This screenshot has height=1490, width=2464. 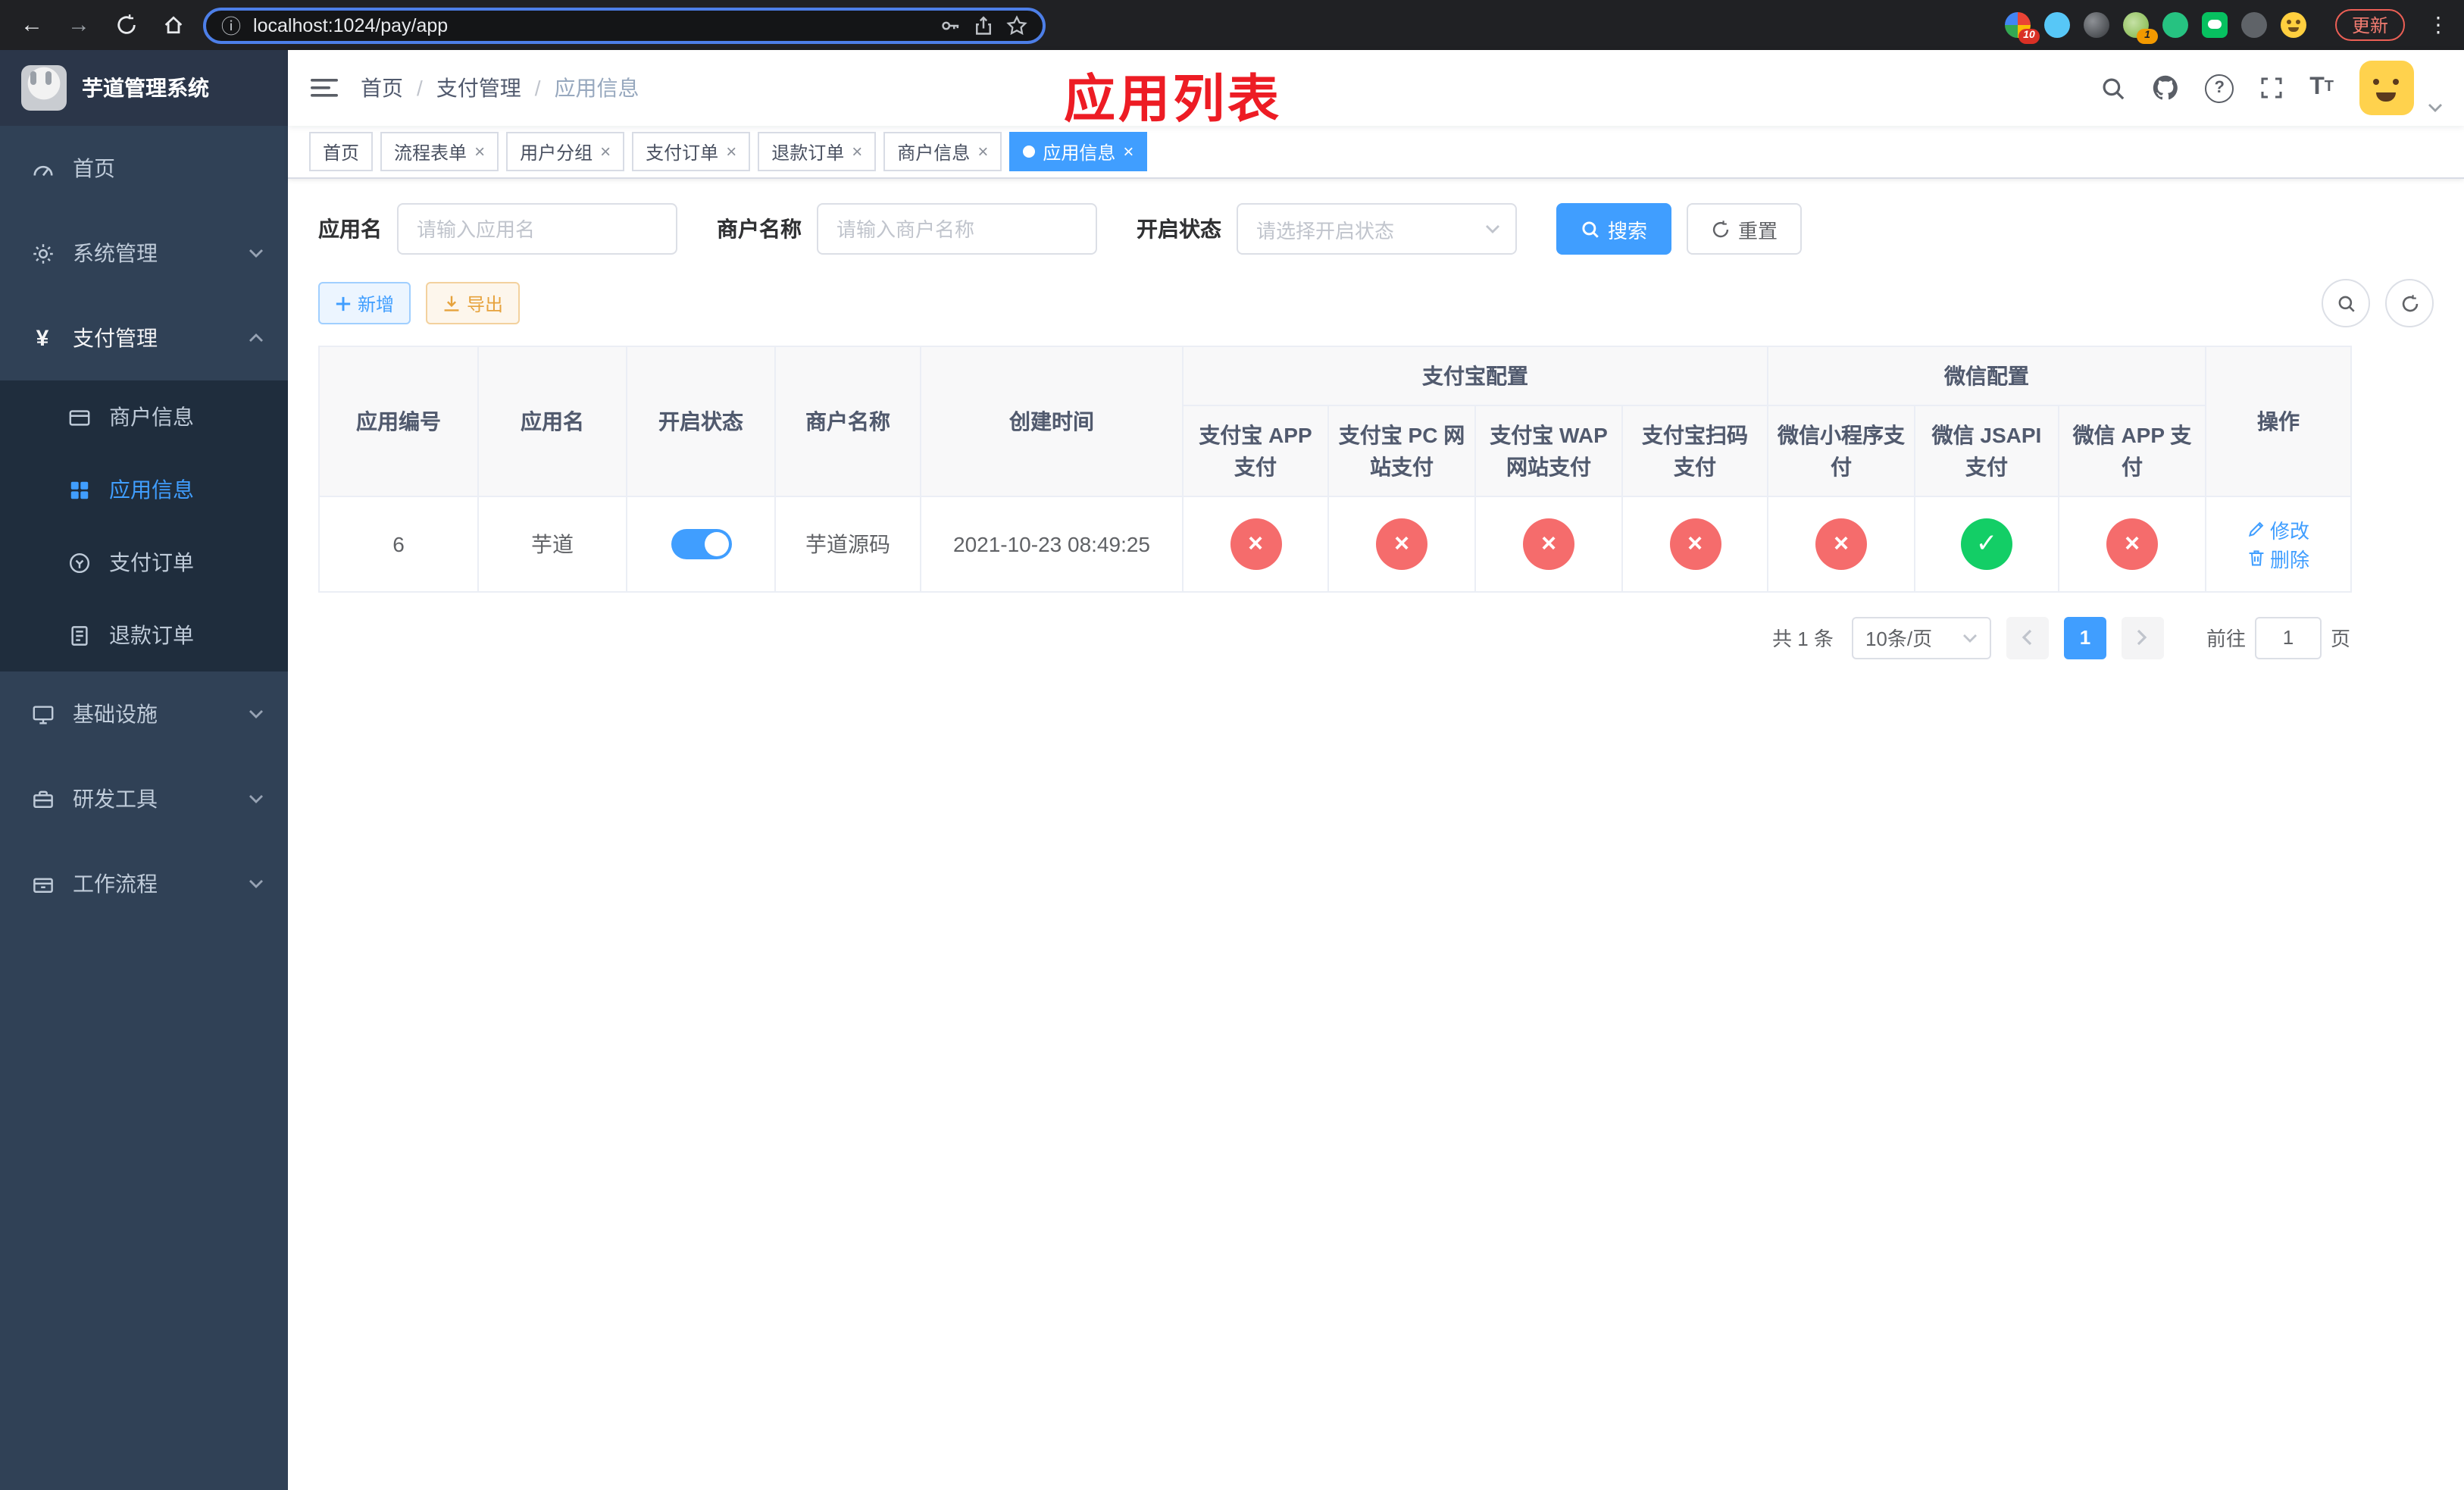 What do you see at coordinates (942, 151) in the screenshot?
I see `tab-merchant-info: 商户信息 ×` at bounding box center [942, 151].